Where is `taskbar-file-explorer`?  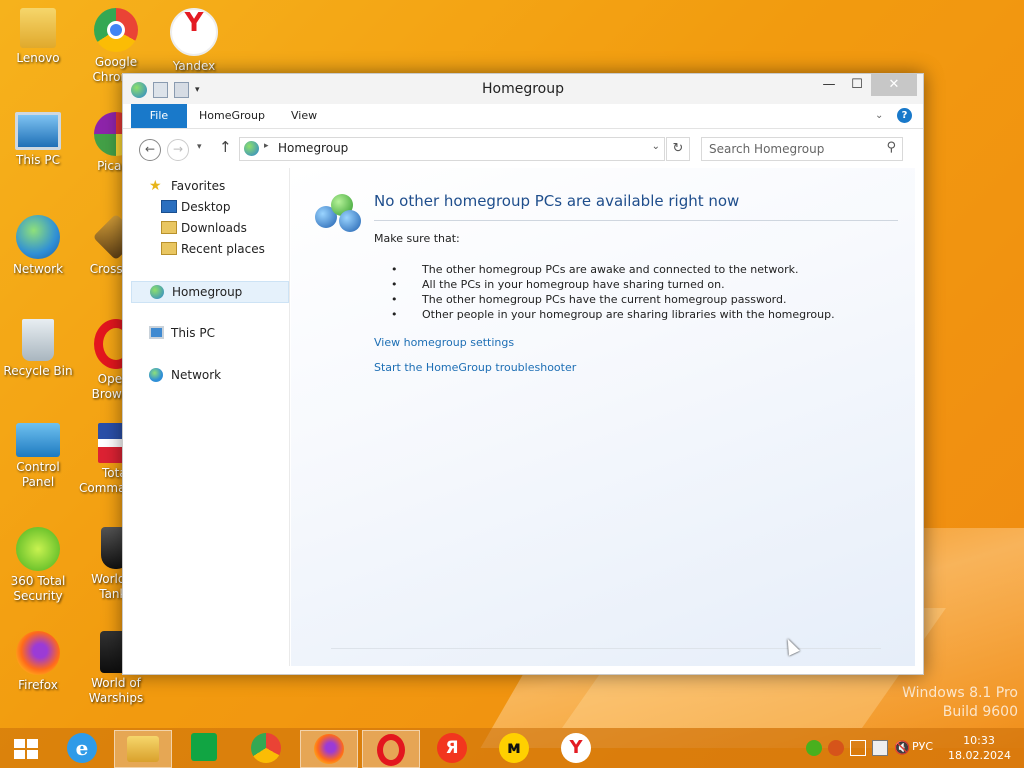
taskbar-file-explorer is located at coordinates (143, 749).